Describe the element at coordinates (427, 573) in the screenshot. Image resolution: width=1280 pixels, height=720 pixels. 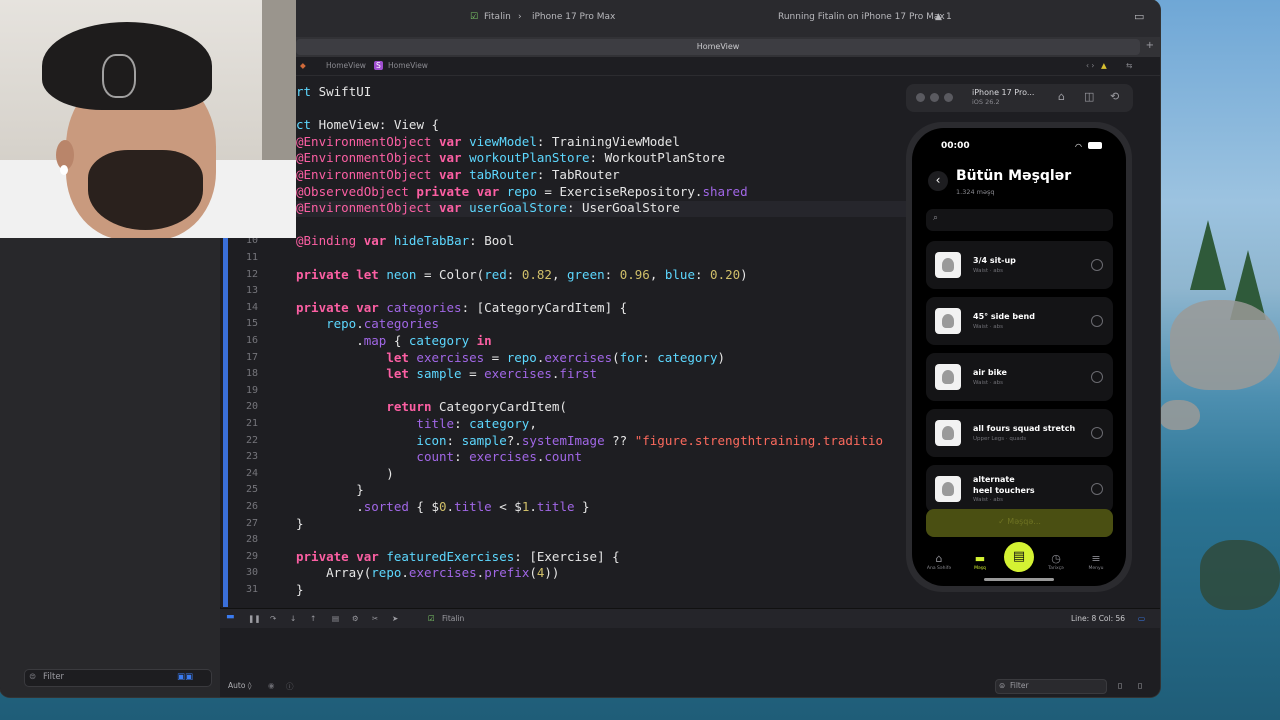
I see `code-line: Array(repo.exercises.prefix(4))` at that location.